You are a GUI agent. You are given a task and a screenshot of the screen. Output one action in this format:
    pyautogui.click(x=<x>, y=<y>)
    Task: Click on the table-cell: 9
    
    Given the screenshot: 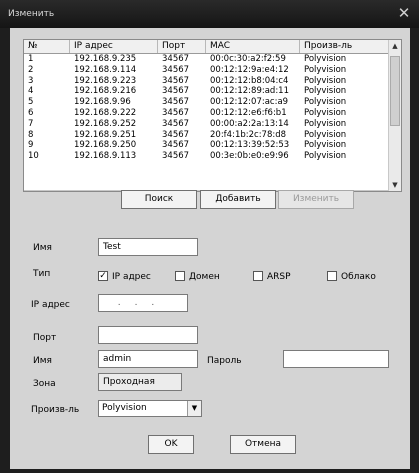 What is the action you would take?
    pyautogui.click(x=31, y=145)
    